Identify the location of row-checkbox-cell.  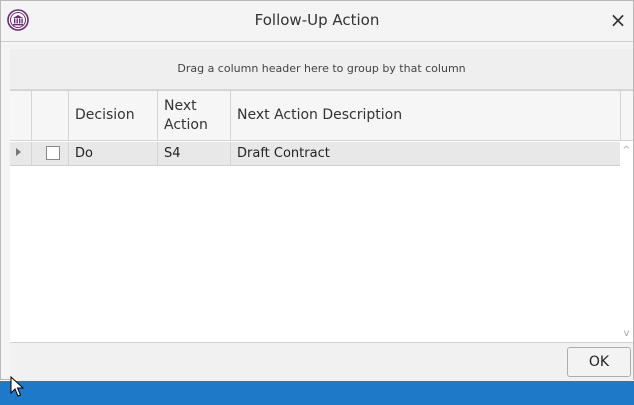
(50, 153).